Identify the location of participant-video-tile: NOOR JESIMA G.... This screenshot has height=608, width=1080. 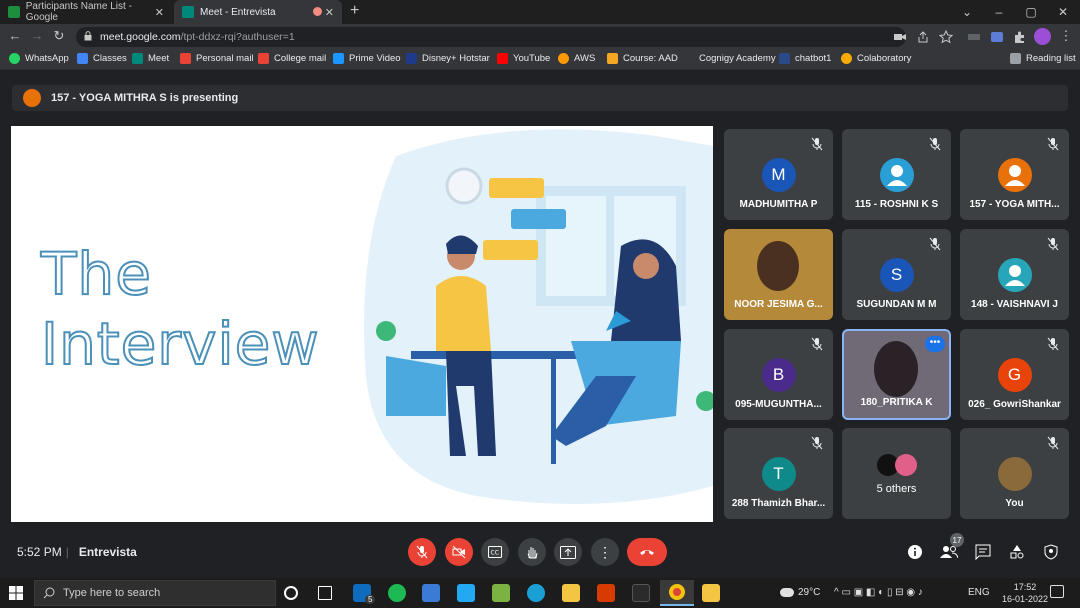
(778, 274).